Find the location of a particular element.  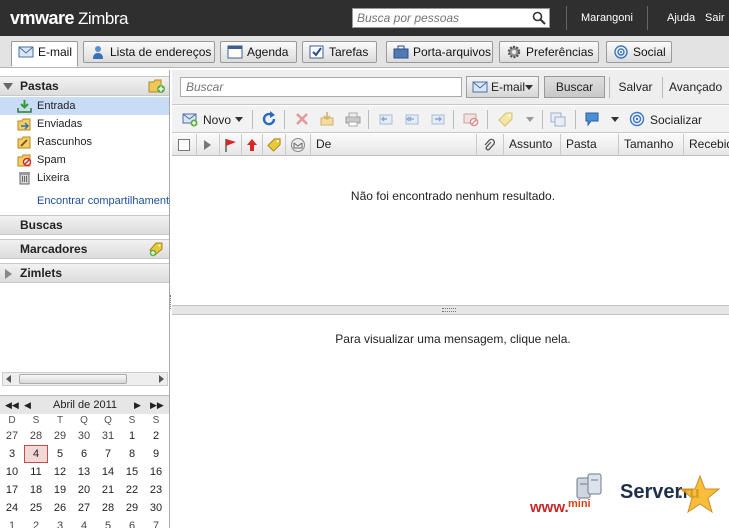

save-search-button: Salvar is located at coordinates (635, 87).